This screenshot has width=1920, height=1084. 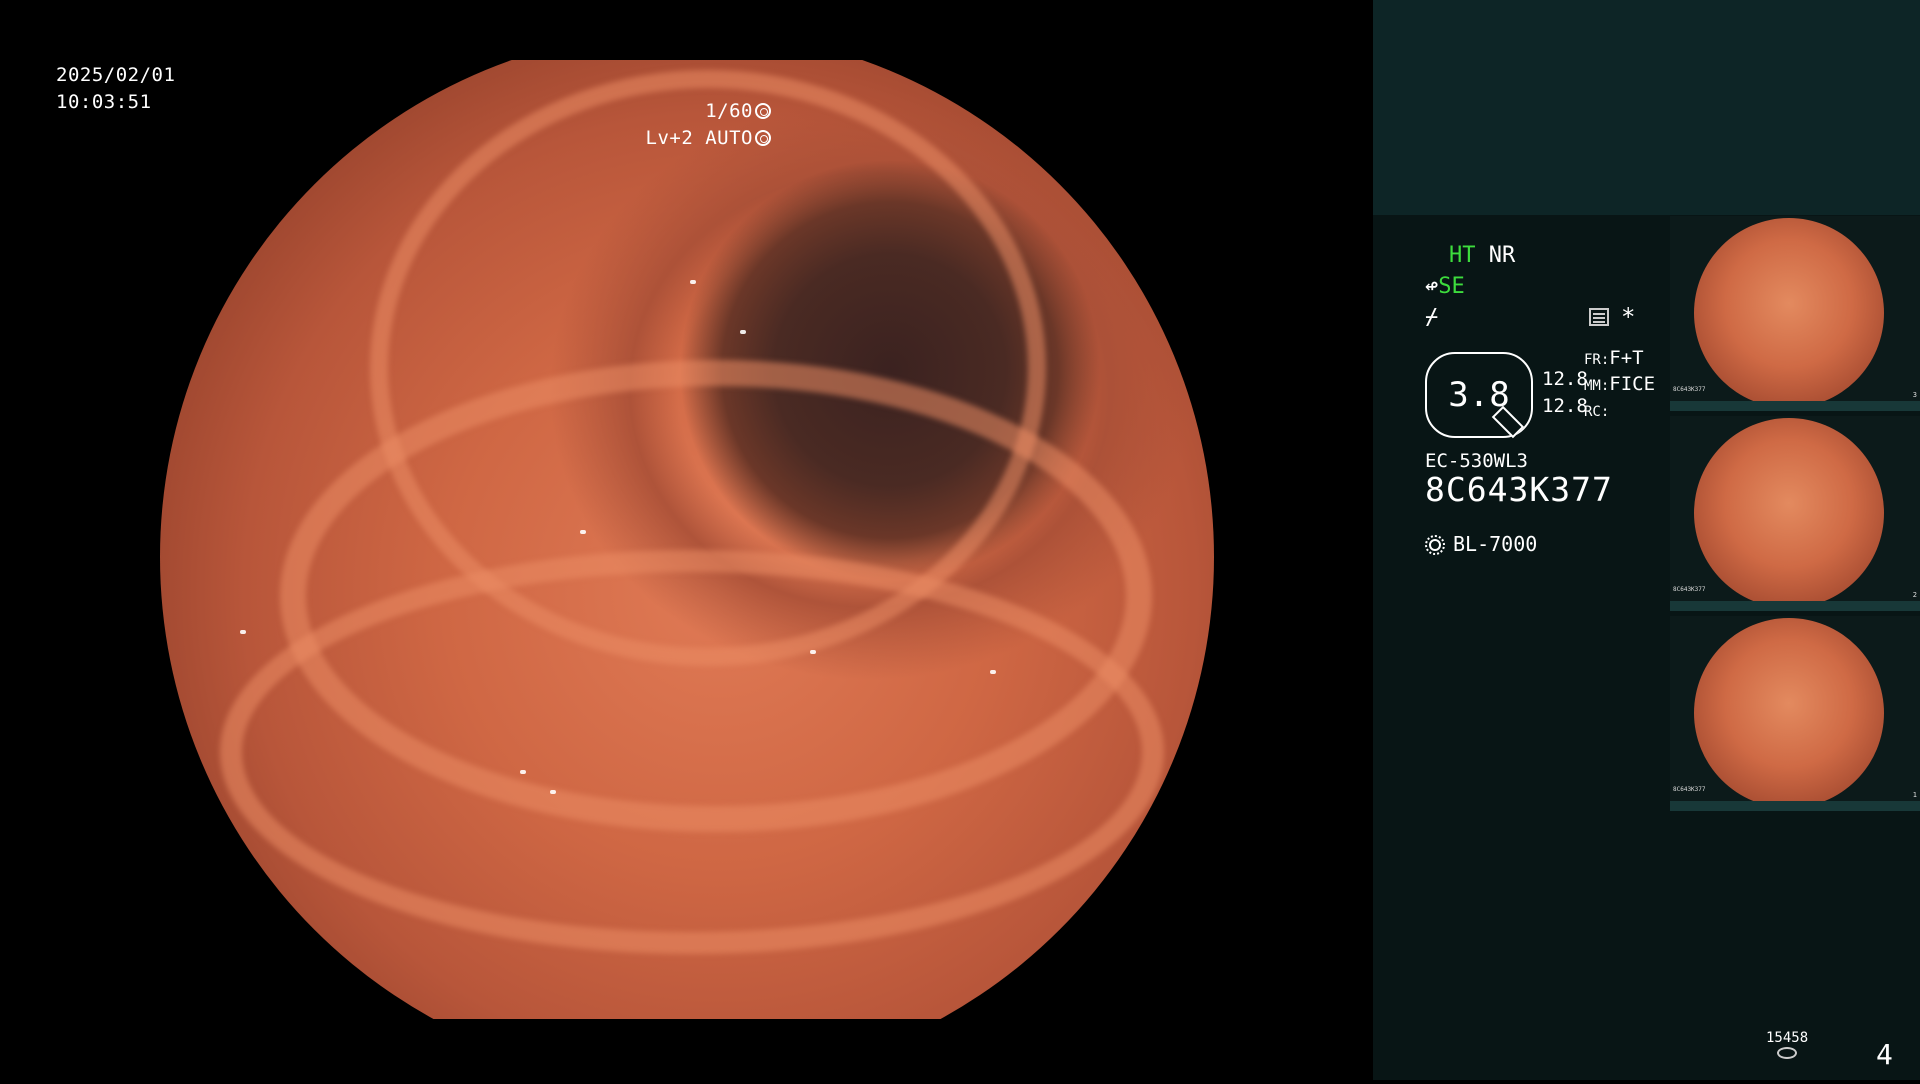 I want to click on zoom-badge-icon: 3.8, so click(x=1479, y=395).